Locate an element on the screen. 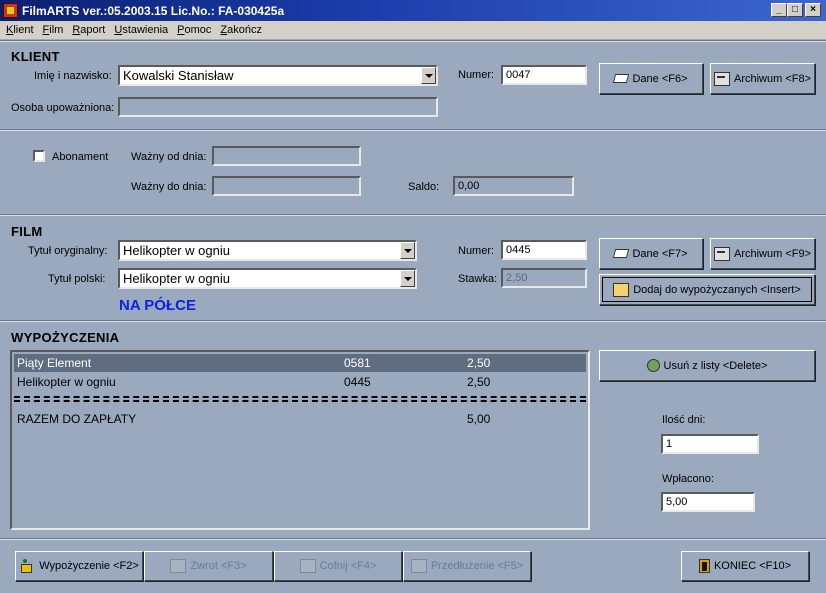 This screenshot has height=593, width=826. minimize-button: _ is located at coordinates (779, 10).